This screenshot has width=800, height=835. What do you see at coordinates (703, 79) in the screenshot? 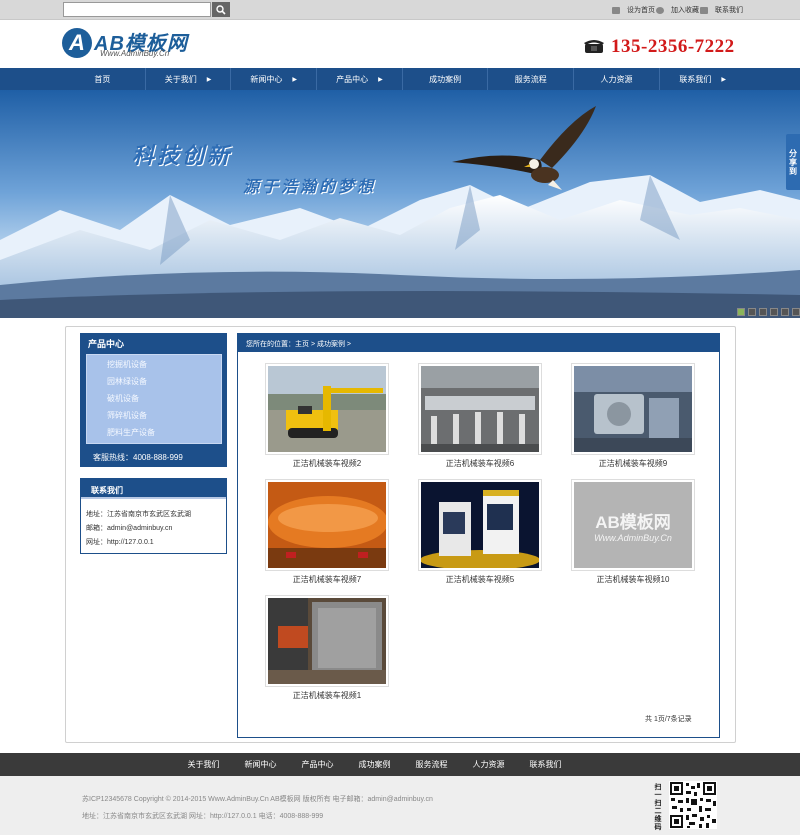
I see `nav-contact: 联系我们 ▶` at bounding box center [703, 79].